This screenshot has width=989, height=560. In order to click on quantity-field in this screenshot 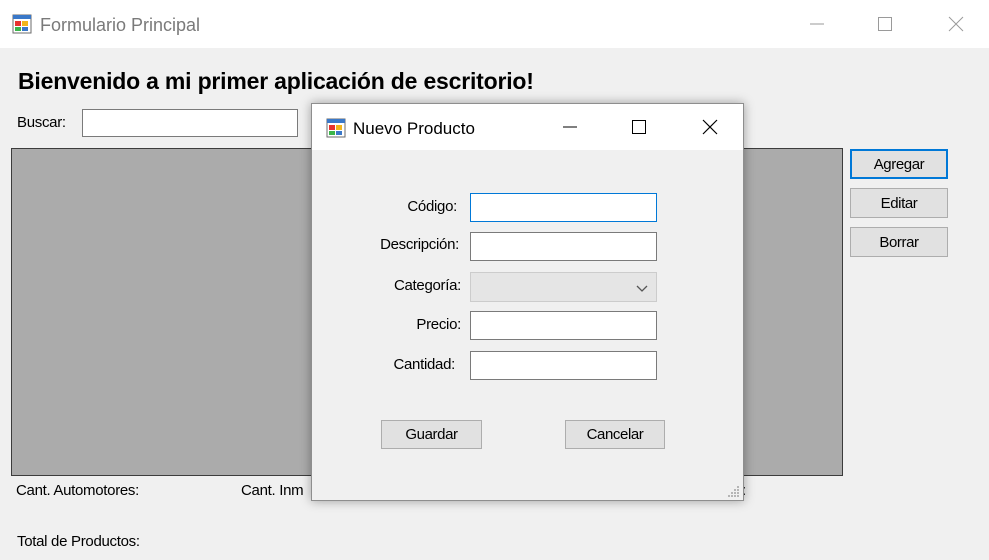, I will do `click(563, 365)`.